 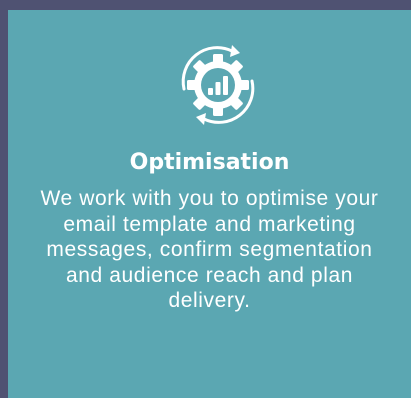 I want to click on card-title: Optimisation, so click(x=209, y=162).